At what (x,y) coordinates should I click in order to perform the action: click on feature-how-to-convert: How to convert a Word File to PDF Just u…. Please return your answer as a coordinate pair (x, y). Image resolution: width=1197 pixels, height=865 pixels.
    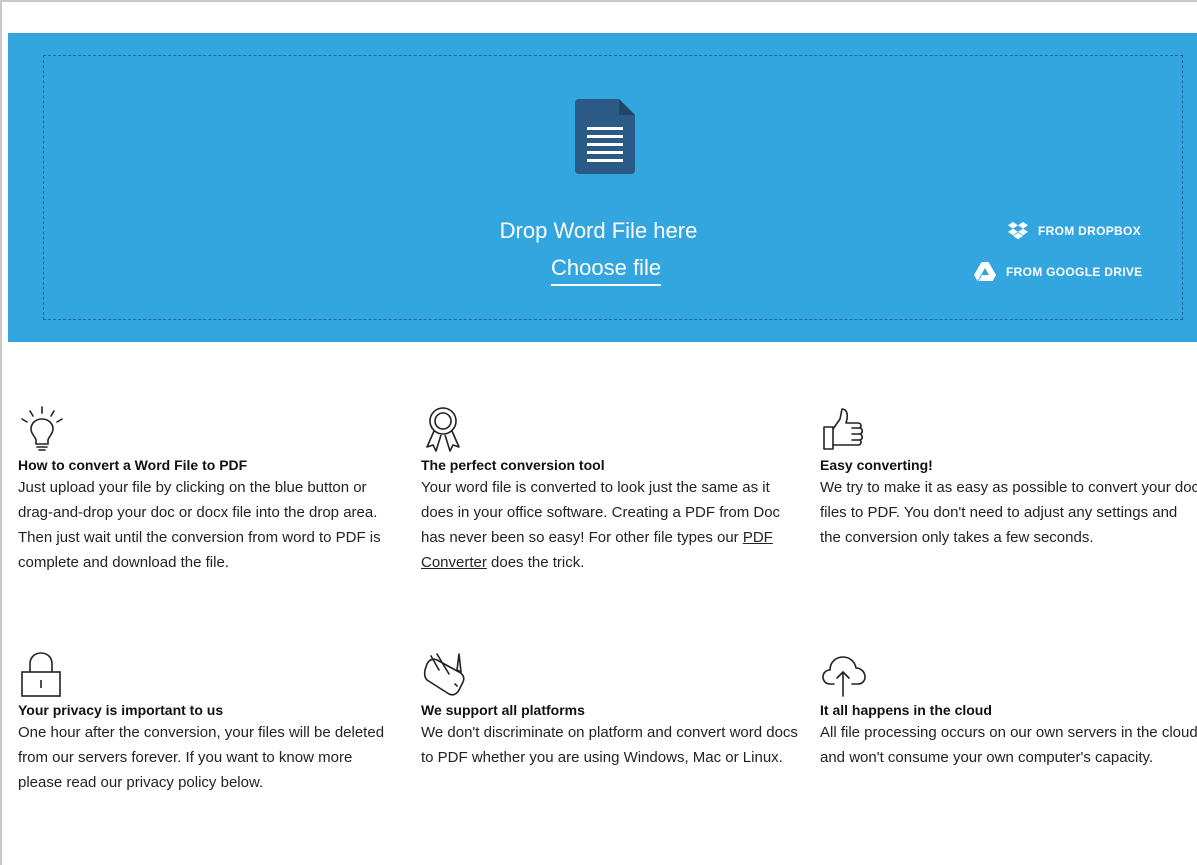
    Looking at the image, I should click on (208, 490).